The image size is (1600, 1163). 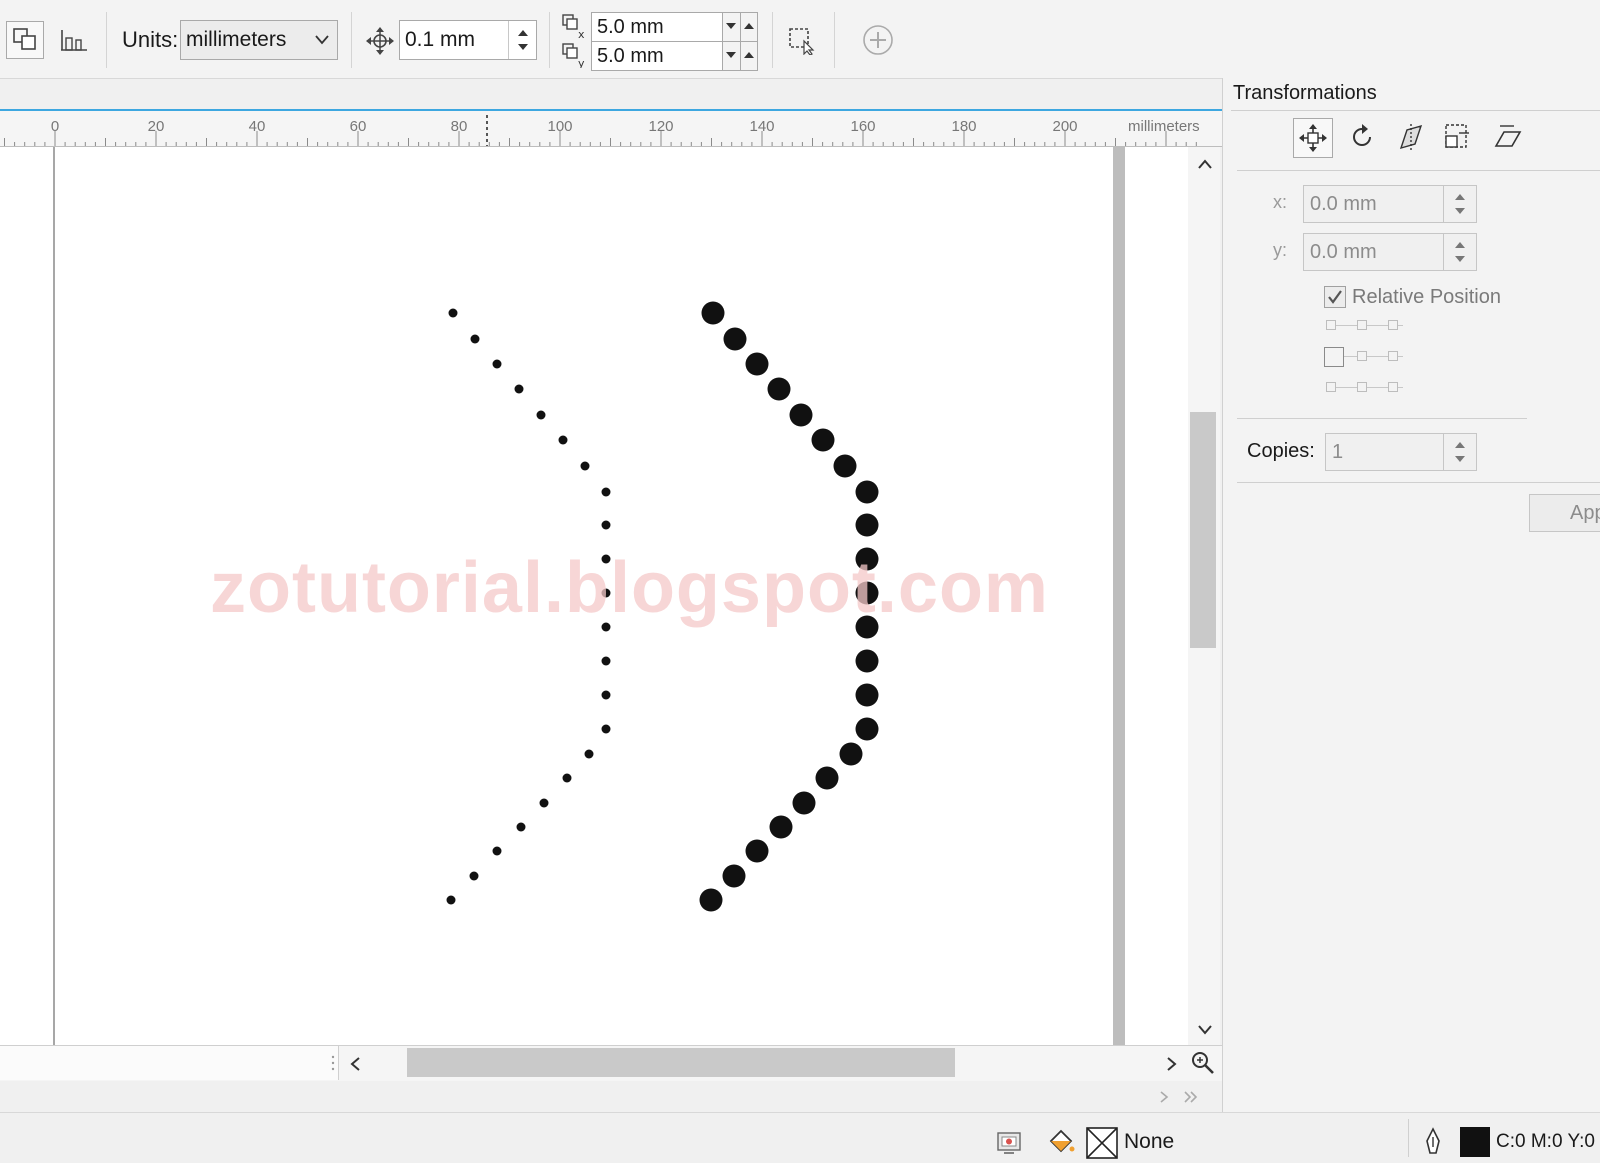 I want to click on apply-button: App, so click(x=1564, y=513).